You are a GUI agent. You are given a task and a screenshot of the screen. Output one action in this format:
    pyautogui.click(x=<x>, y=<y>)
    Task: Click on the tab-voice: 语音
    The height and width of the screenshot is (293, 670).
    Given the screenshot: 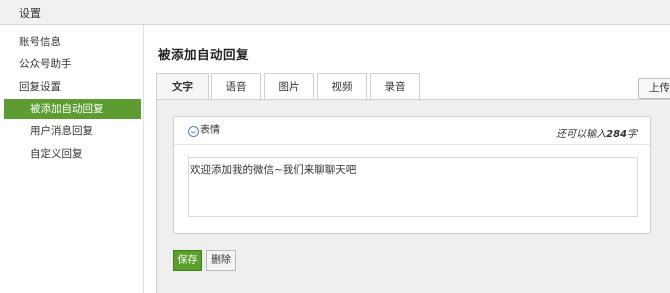 What is the action you would take?
    pyautogui.click(x=236, y=86)
    